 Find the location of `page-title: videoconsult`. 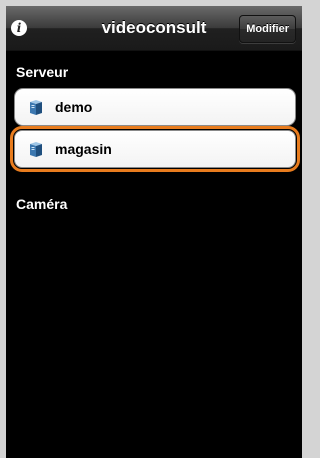

page-title: videoconsult is located at coordinates (154, 27).